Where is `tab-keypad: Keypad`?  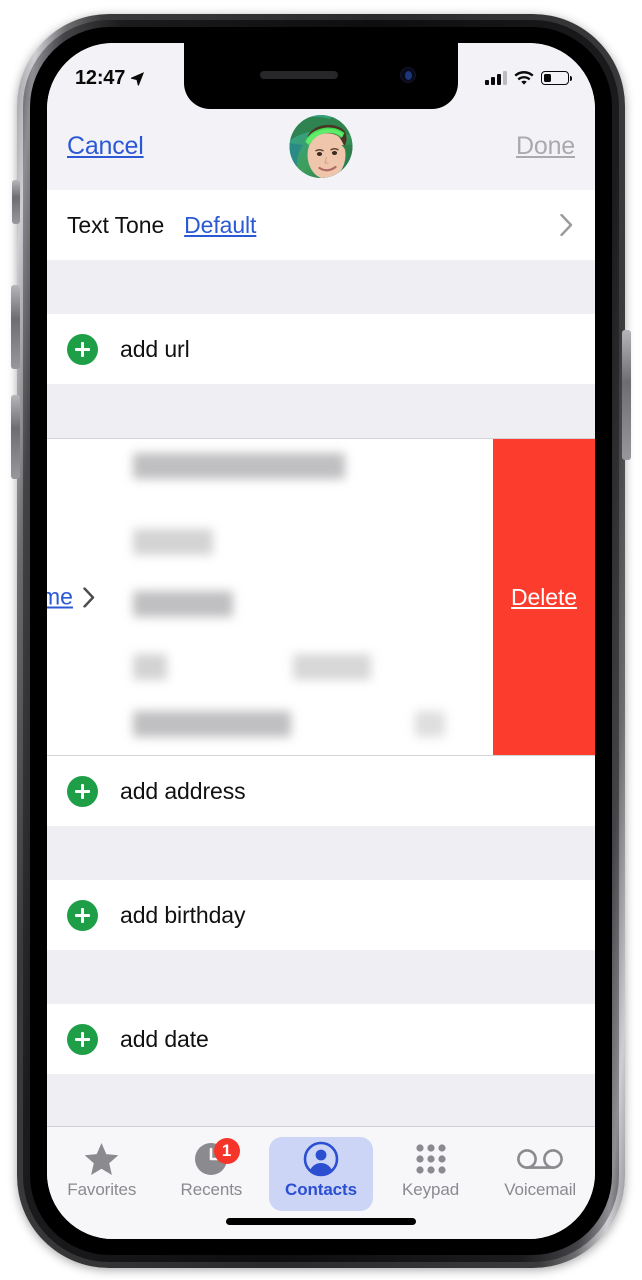
tab-keypad: Keypad is located at coordinates (431, 1168).